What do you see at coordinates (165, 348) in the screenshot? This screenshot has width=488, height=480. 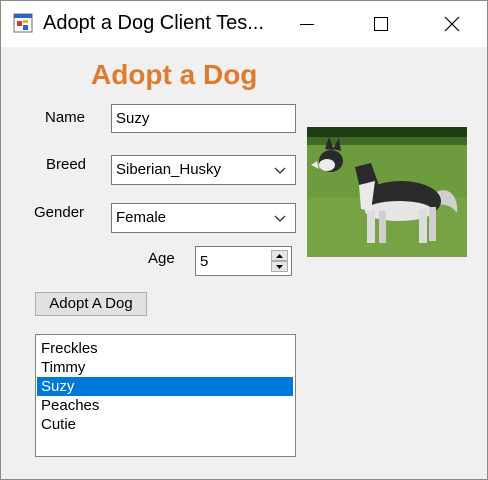 I see `list-item: Freckles` at bounding box center [165, 348].